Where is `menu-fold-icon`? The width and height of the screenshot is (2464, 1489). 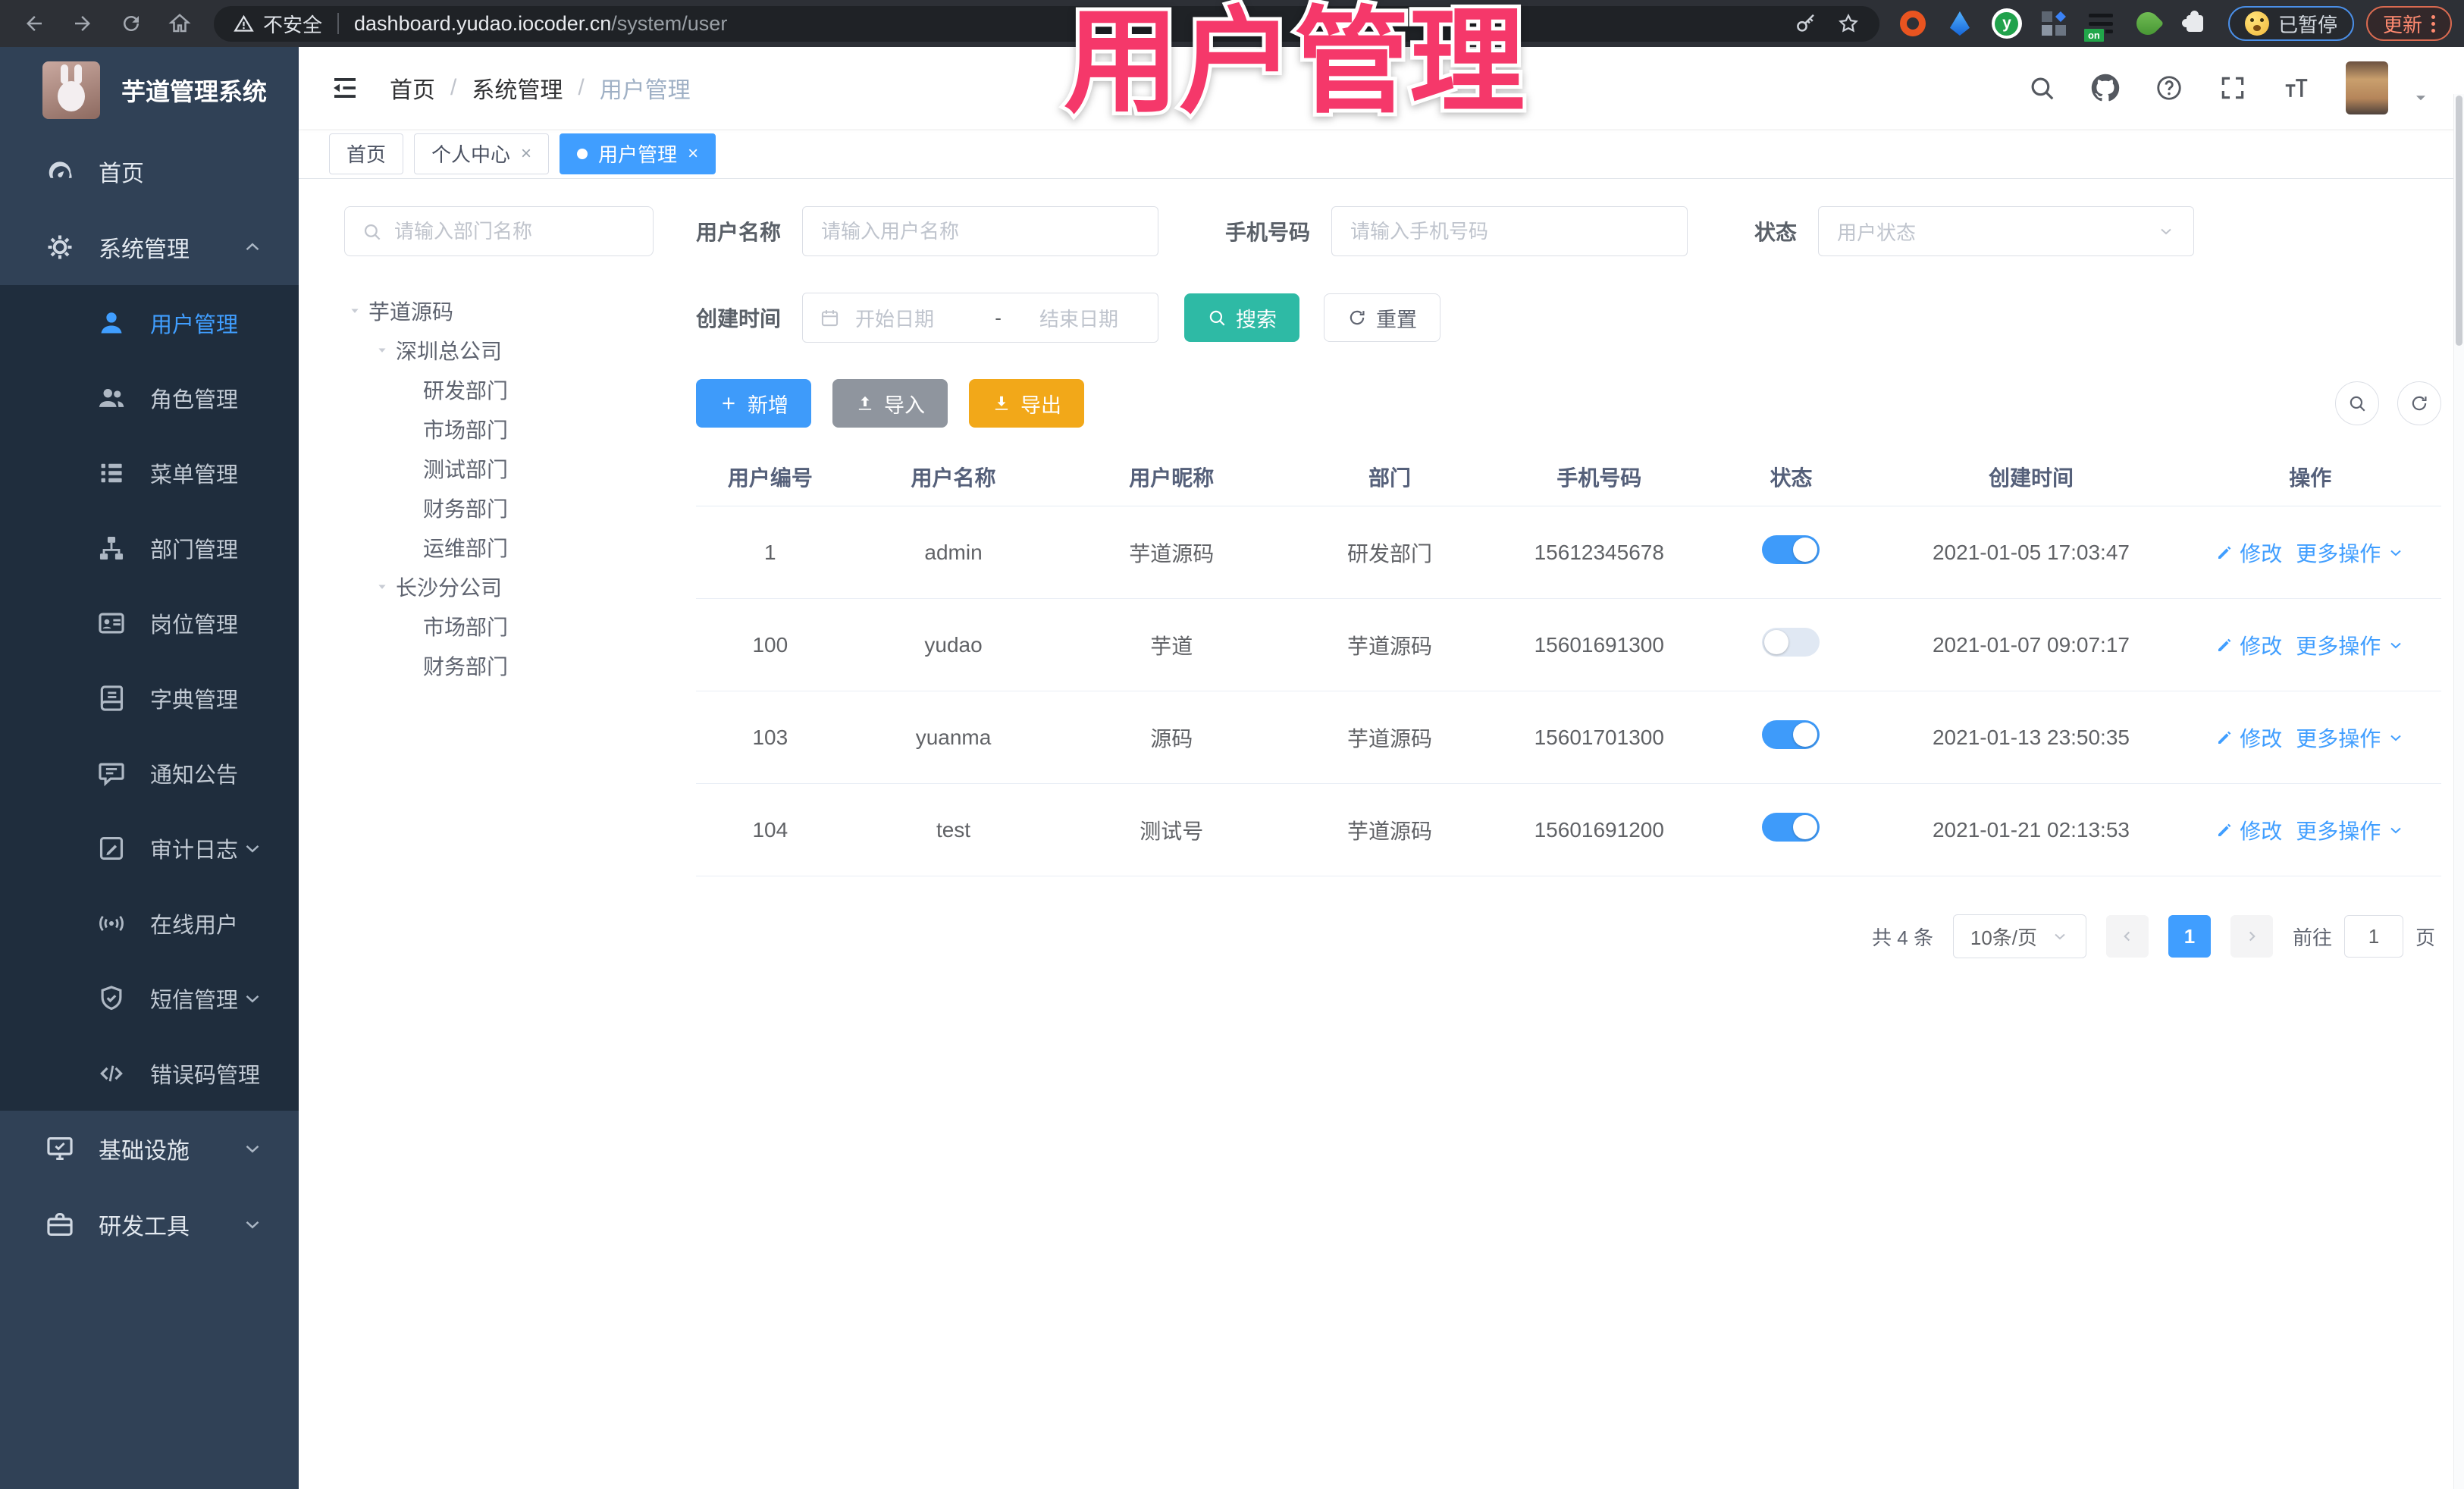 menu-fold-icon is located at coordinates (345, 88).